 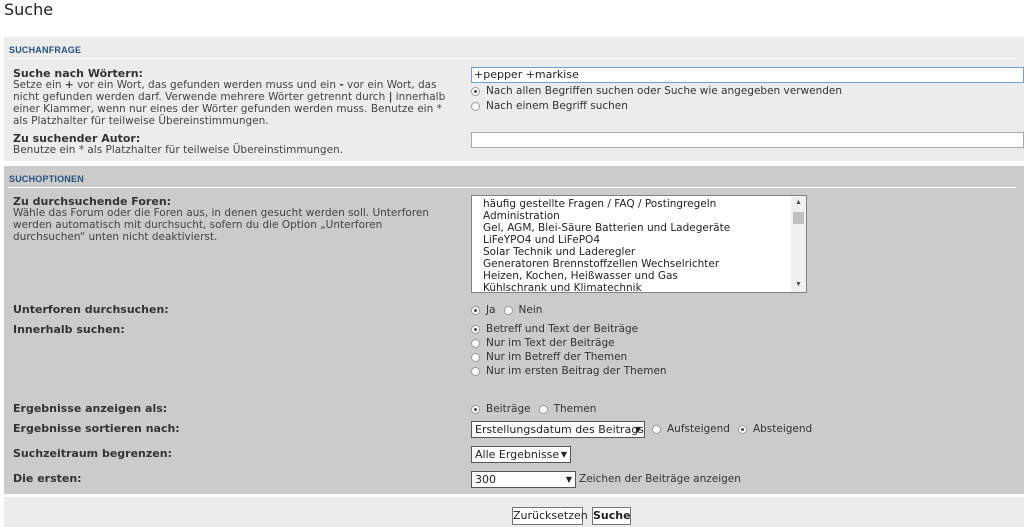 I want to click on display-option-topics: Themen, so click(x=575, y=409).